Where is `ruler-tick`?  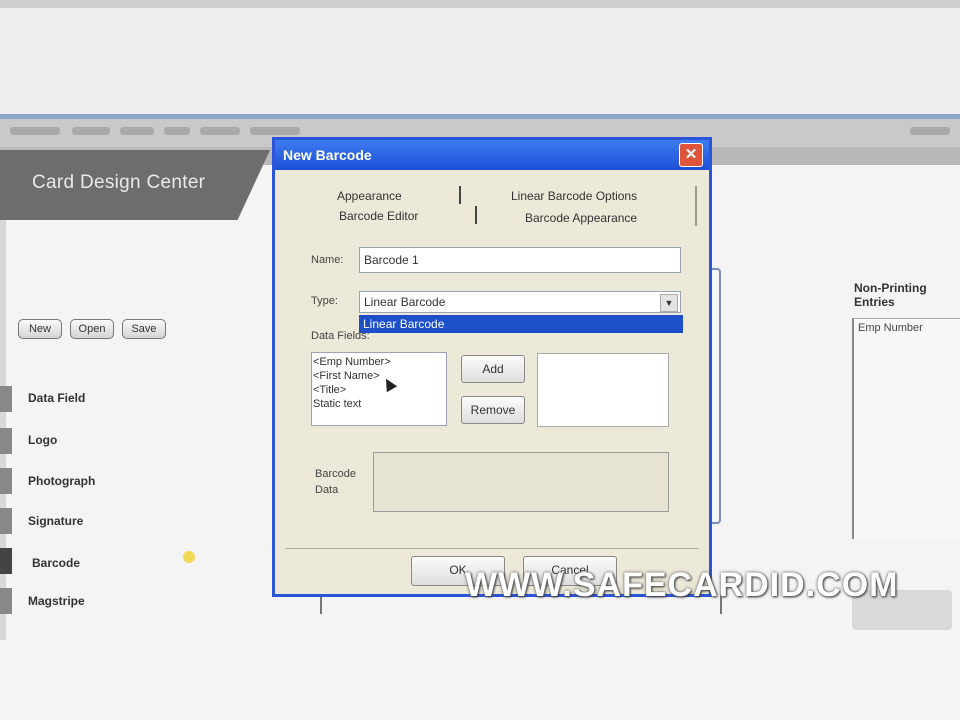 ruler-tick is located at coordinates (321, 604).